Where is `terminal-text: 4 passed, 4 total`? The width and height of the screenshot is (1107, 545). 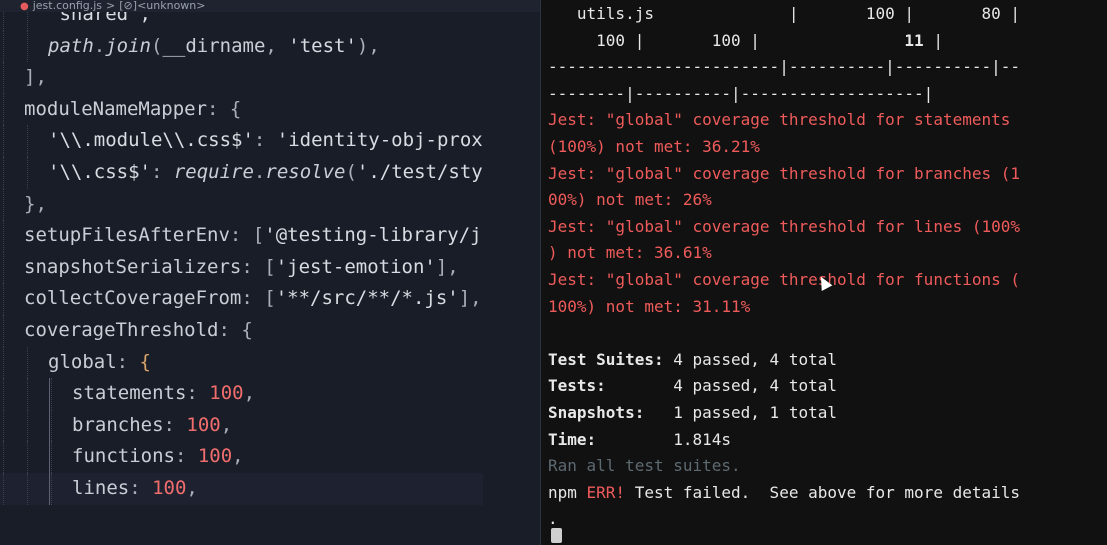 terminal-text: 4 passed, 4 total is located at coordinates (750, 359).